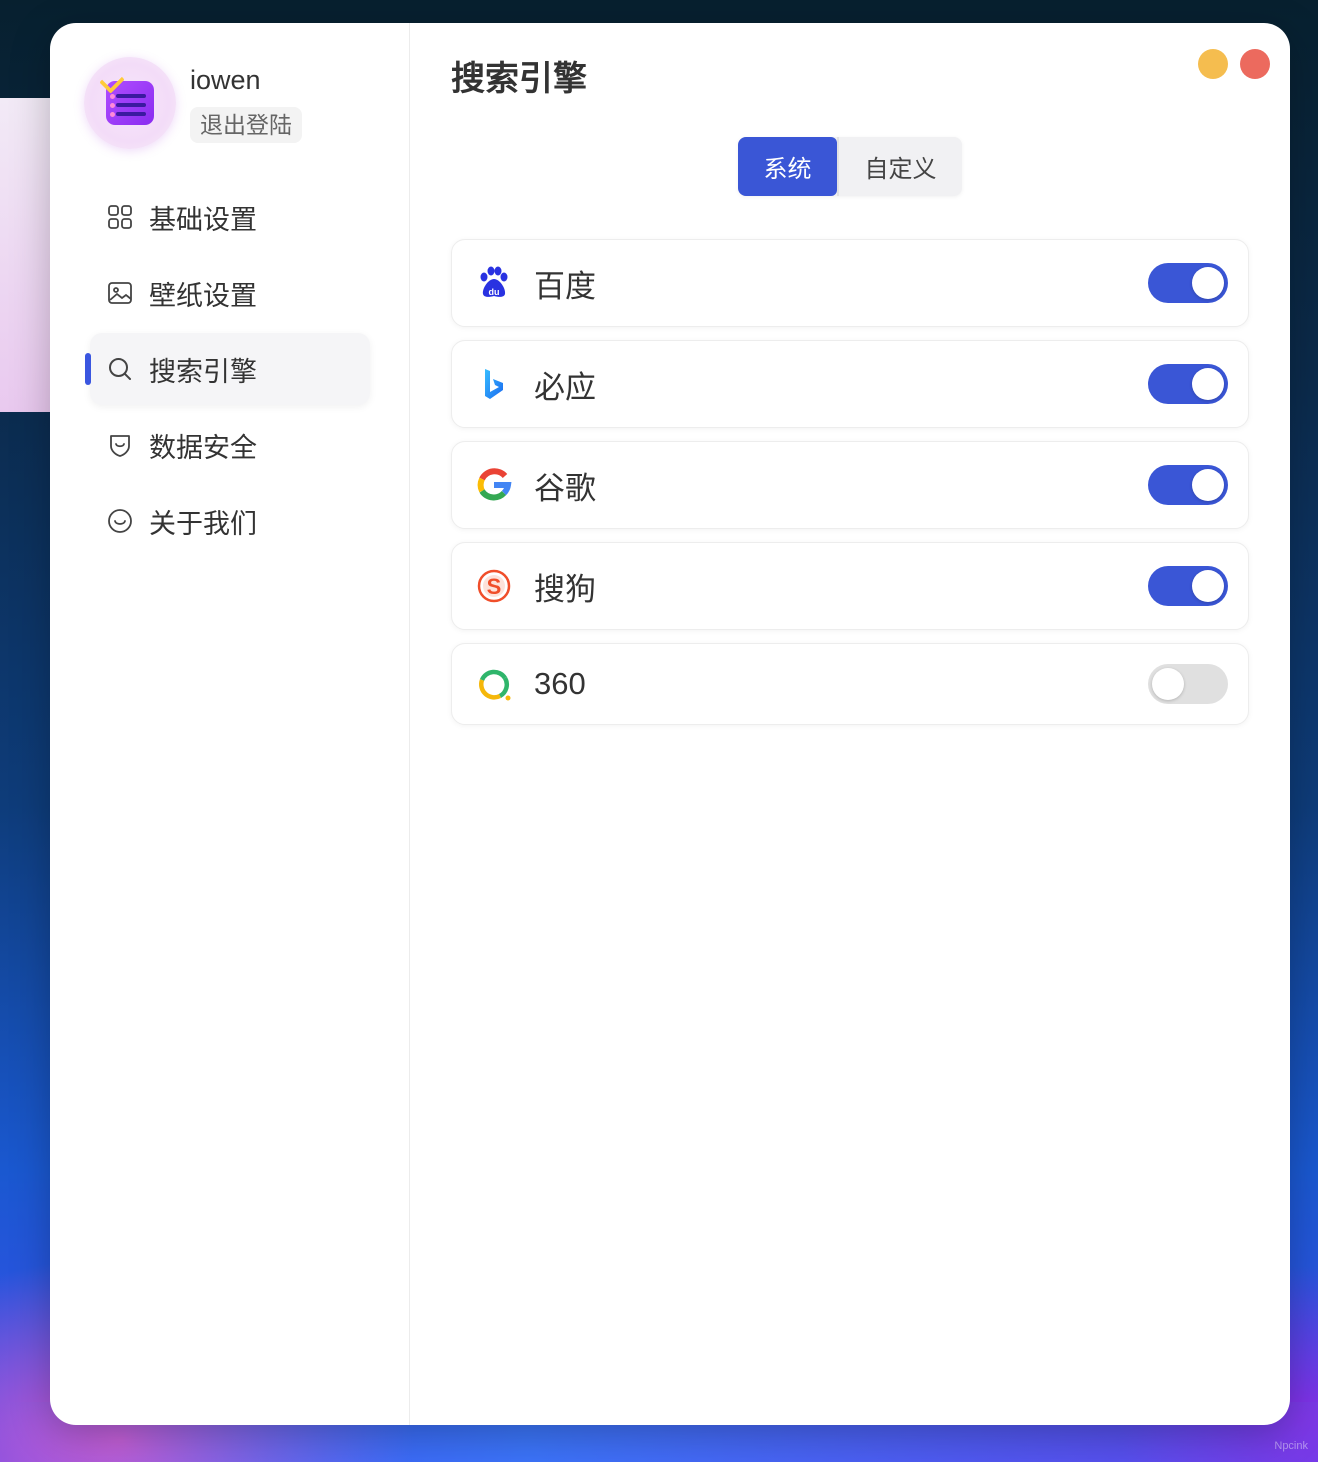 The image size is (1318, 1462). I want to click on engine-type-tabs: 系统 自定义, so click(850, 166).